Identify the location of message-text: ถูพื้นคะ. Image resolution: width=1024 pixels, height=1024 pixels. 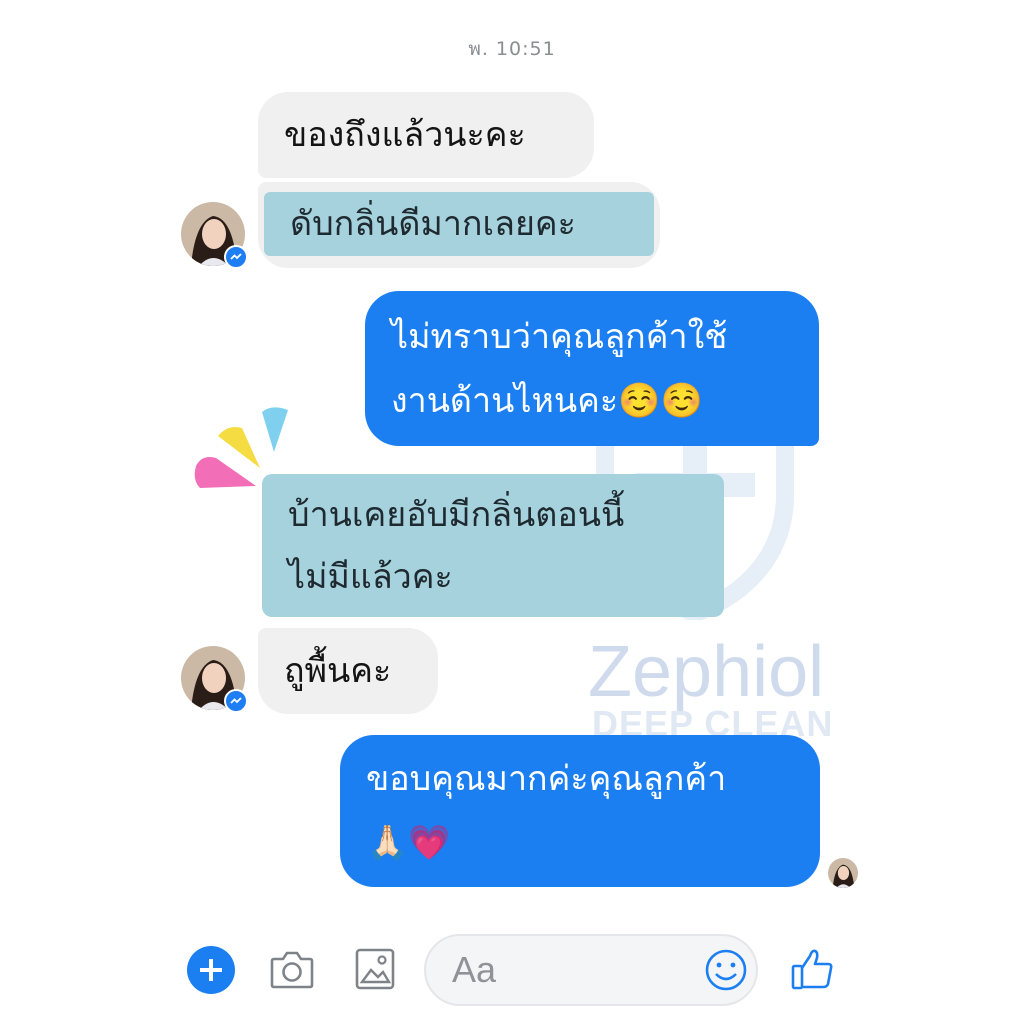
(338, 671).